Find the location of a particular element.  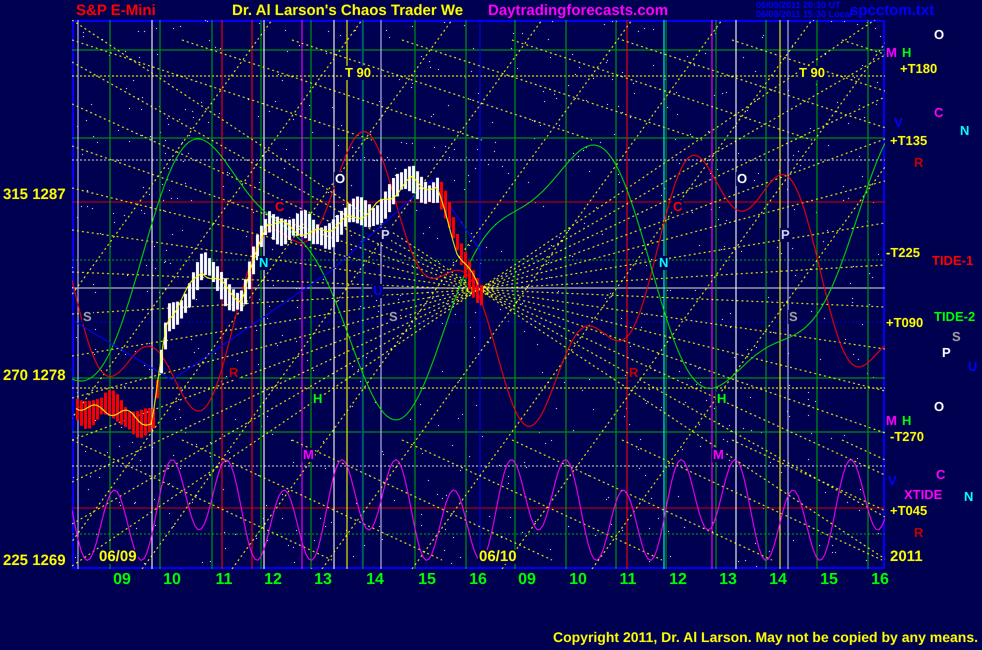

level-label: XTIDE is located at coordinates (923, 495).